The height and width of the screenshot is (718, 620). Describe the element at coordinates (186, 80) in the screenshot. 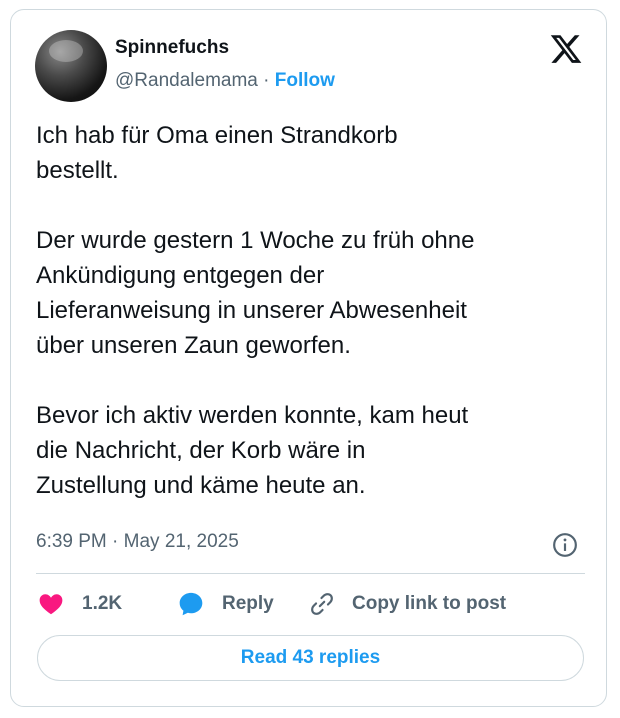

I see `author-handle: @Randalemama` at that location.